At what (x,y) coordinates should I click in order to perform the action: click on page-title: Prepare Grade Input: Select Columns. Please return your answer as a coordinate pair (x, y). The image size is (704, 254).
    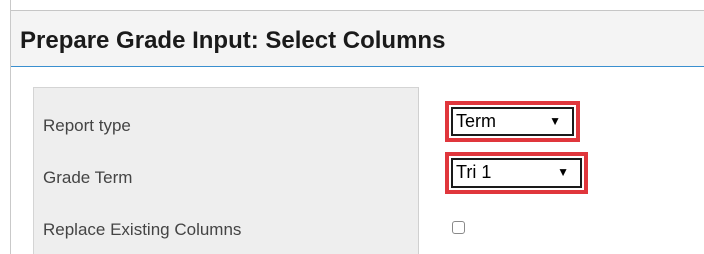
    Looking at the image, I should click on (233, 40).